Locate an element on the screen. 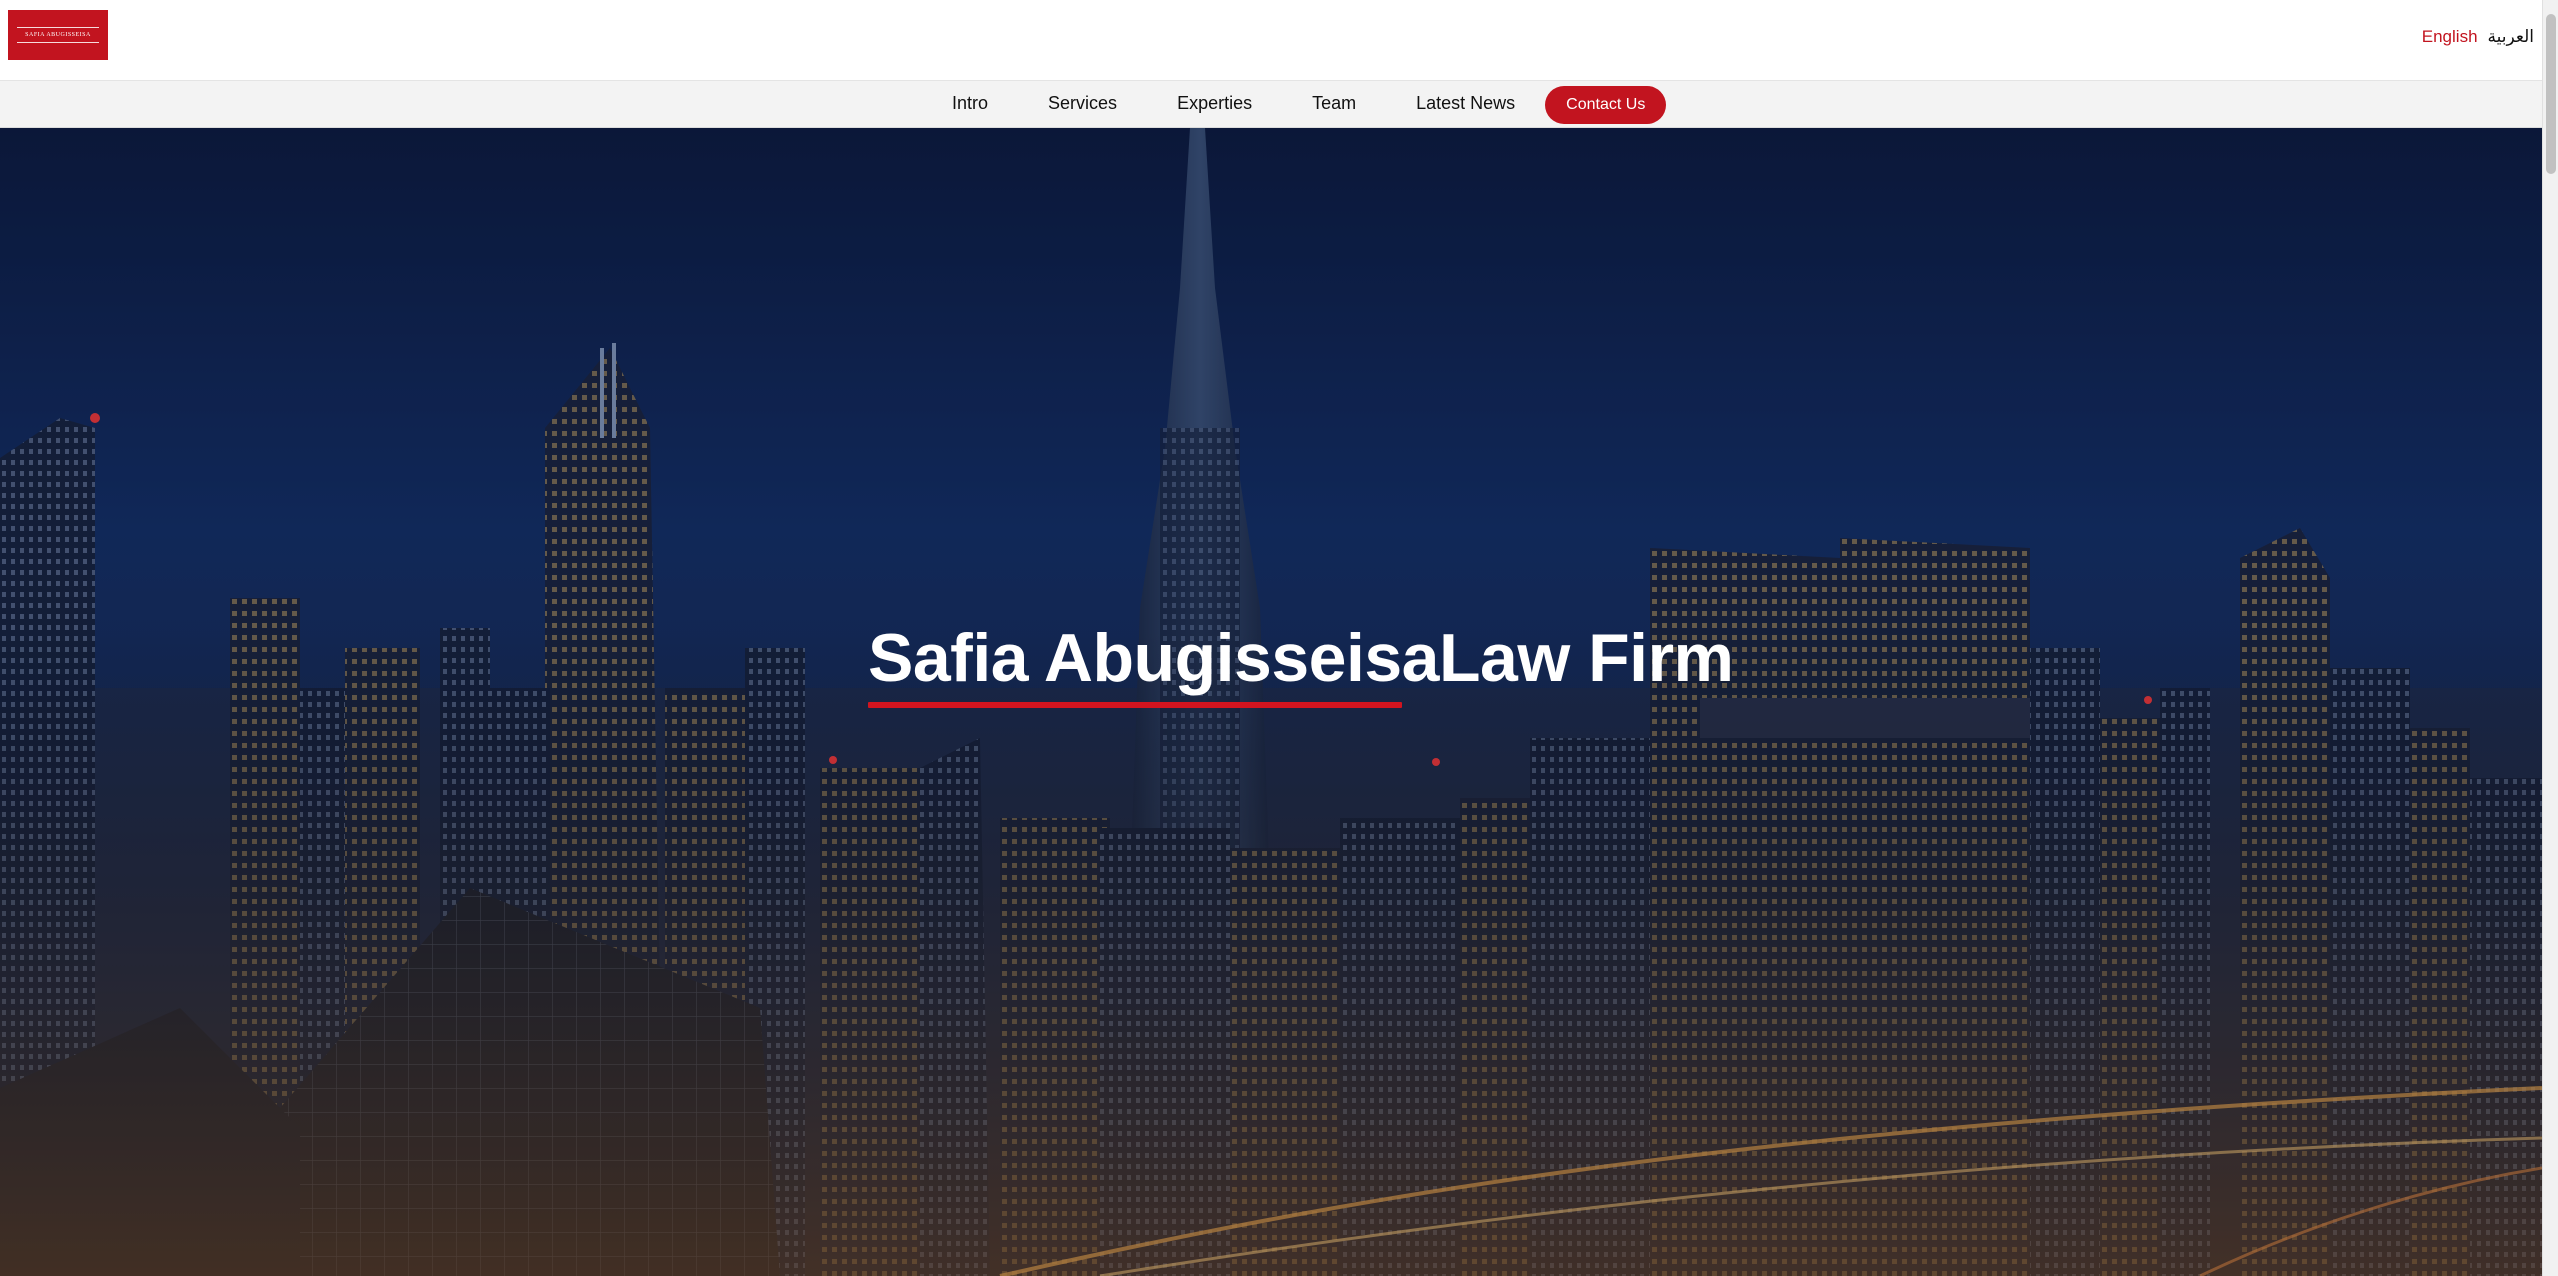  language-arabic-link: العربية is located at coordinates (2511, 37).